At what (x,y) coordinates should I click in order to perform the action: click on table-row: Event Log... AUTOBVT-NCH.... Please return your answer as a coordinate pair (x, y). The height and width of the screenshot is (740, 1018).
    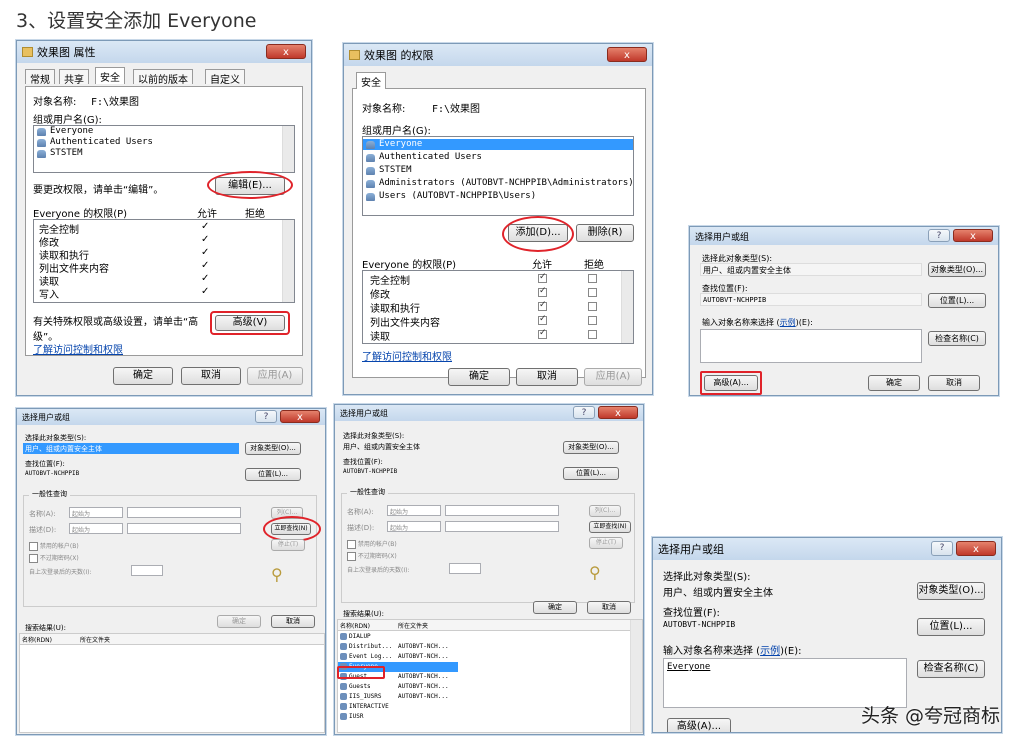
    Looking at the image, I should click on (485, 657).